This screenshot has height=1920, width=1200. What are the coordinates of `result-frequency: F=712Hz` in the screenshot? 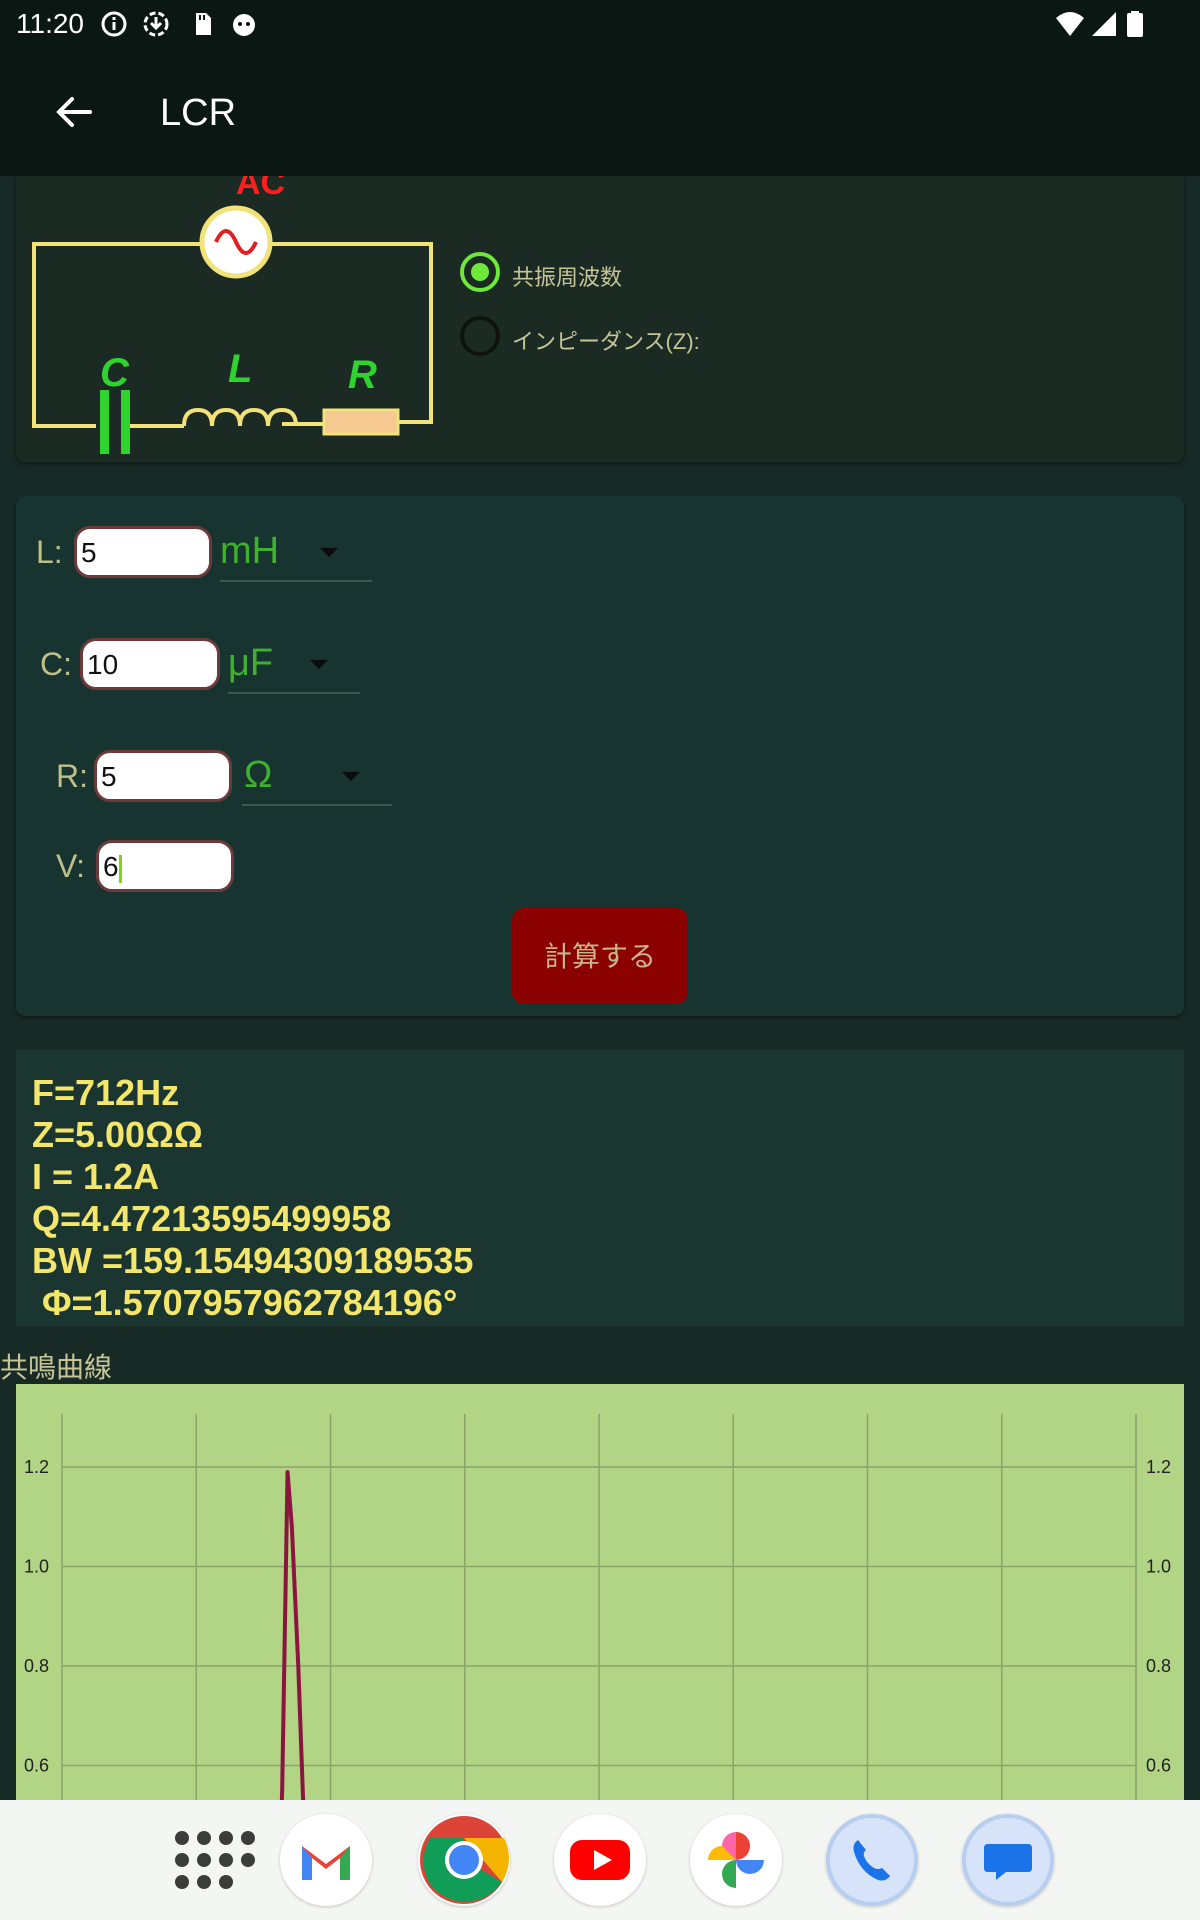 It's located at (106, 1092).